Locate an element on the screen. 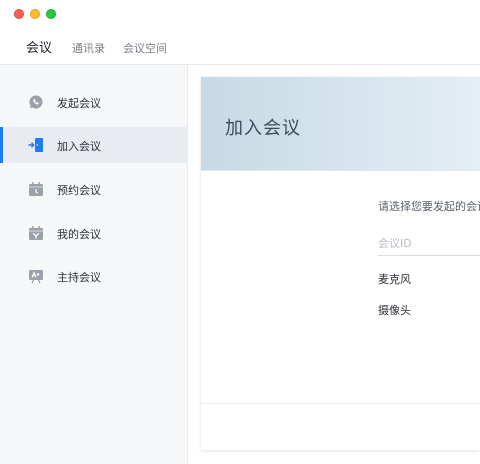 The height and width of the screenshot is (464, 480). title-bar: 会议 通讯录 会议空间 is located at coordinates (240, 32).